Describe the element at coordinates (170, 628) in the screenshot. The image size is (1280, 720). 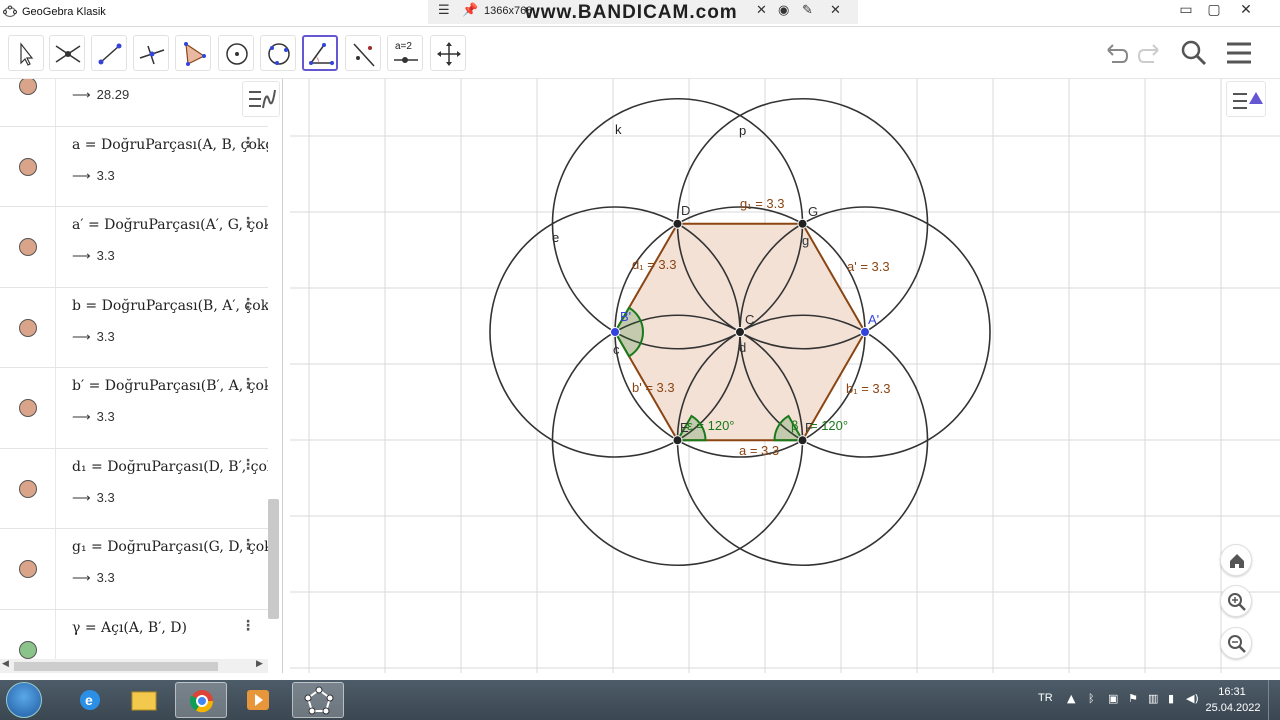
I see `algebra-definition: γ = Açı(A, B′, D)` at that location.